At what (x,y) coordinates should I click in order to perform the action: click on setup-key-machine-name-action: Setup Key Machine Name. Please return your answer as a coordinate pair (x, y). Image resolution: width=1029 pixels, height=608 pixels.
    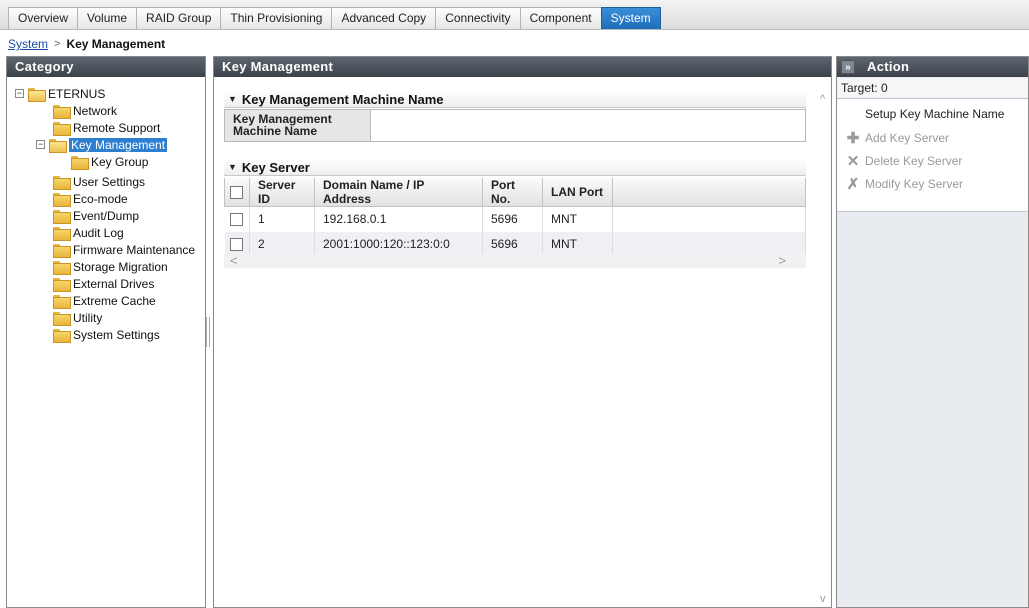
    Looking at the image, I should click on (946, 114).